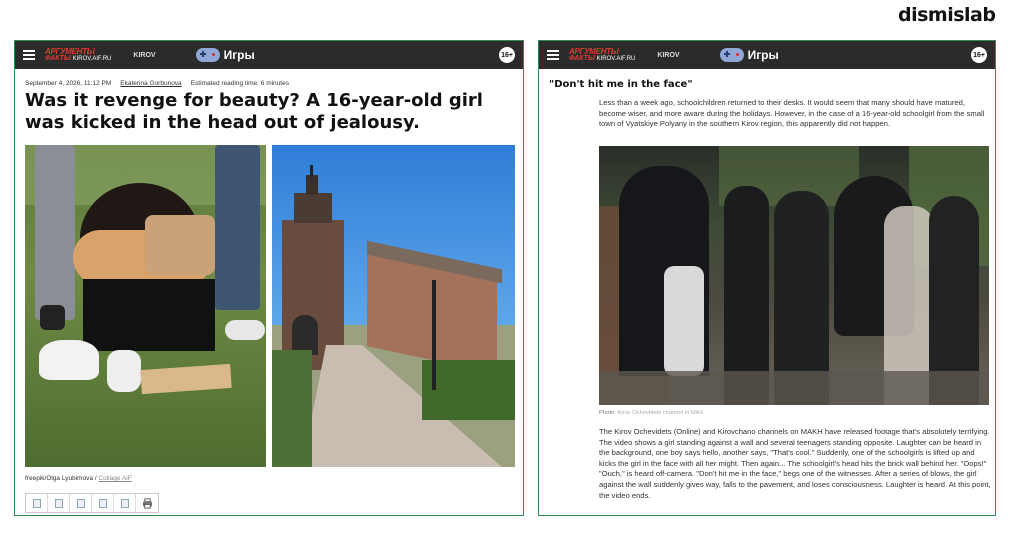  What do you see at coordinates (145, 306) in the screenshot?
I see `collage-photo-girl` at bounding box center [145, 306].